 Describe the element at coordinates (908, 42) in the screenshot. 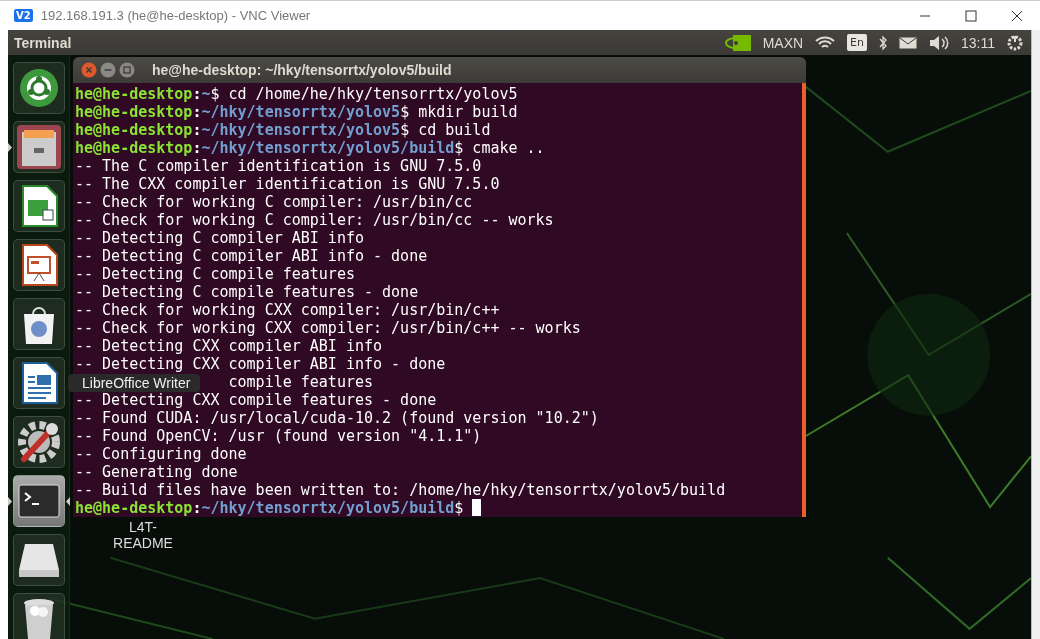

I see `mail-icon` at that location.